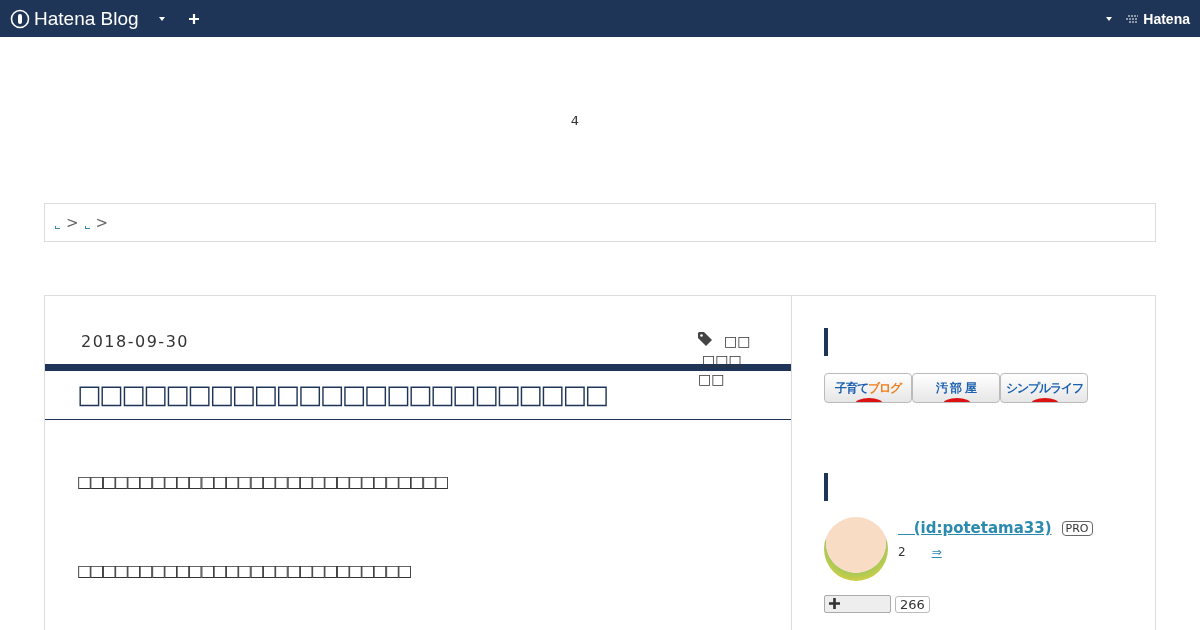 This screenshot has width=1200, height=630. I want to click on profile-name-link: (id:potetama33), so click(975, 528).